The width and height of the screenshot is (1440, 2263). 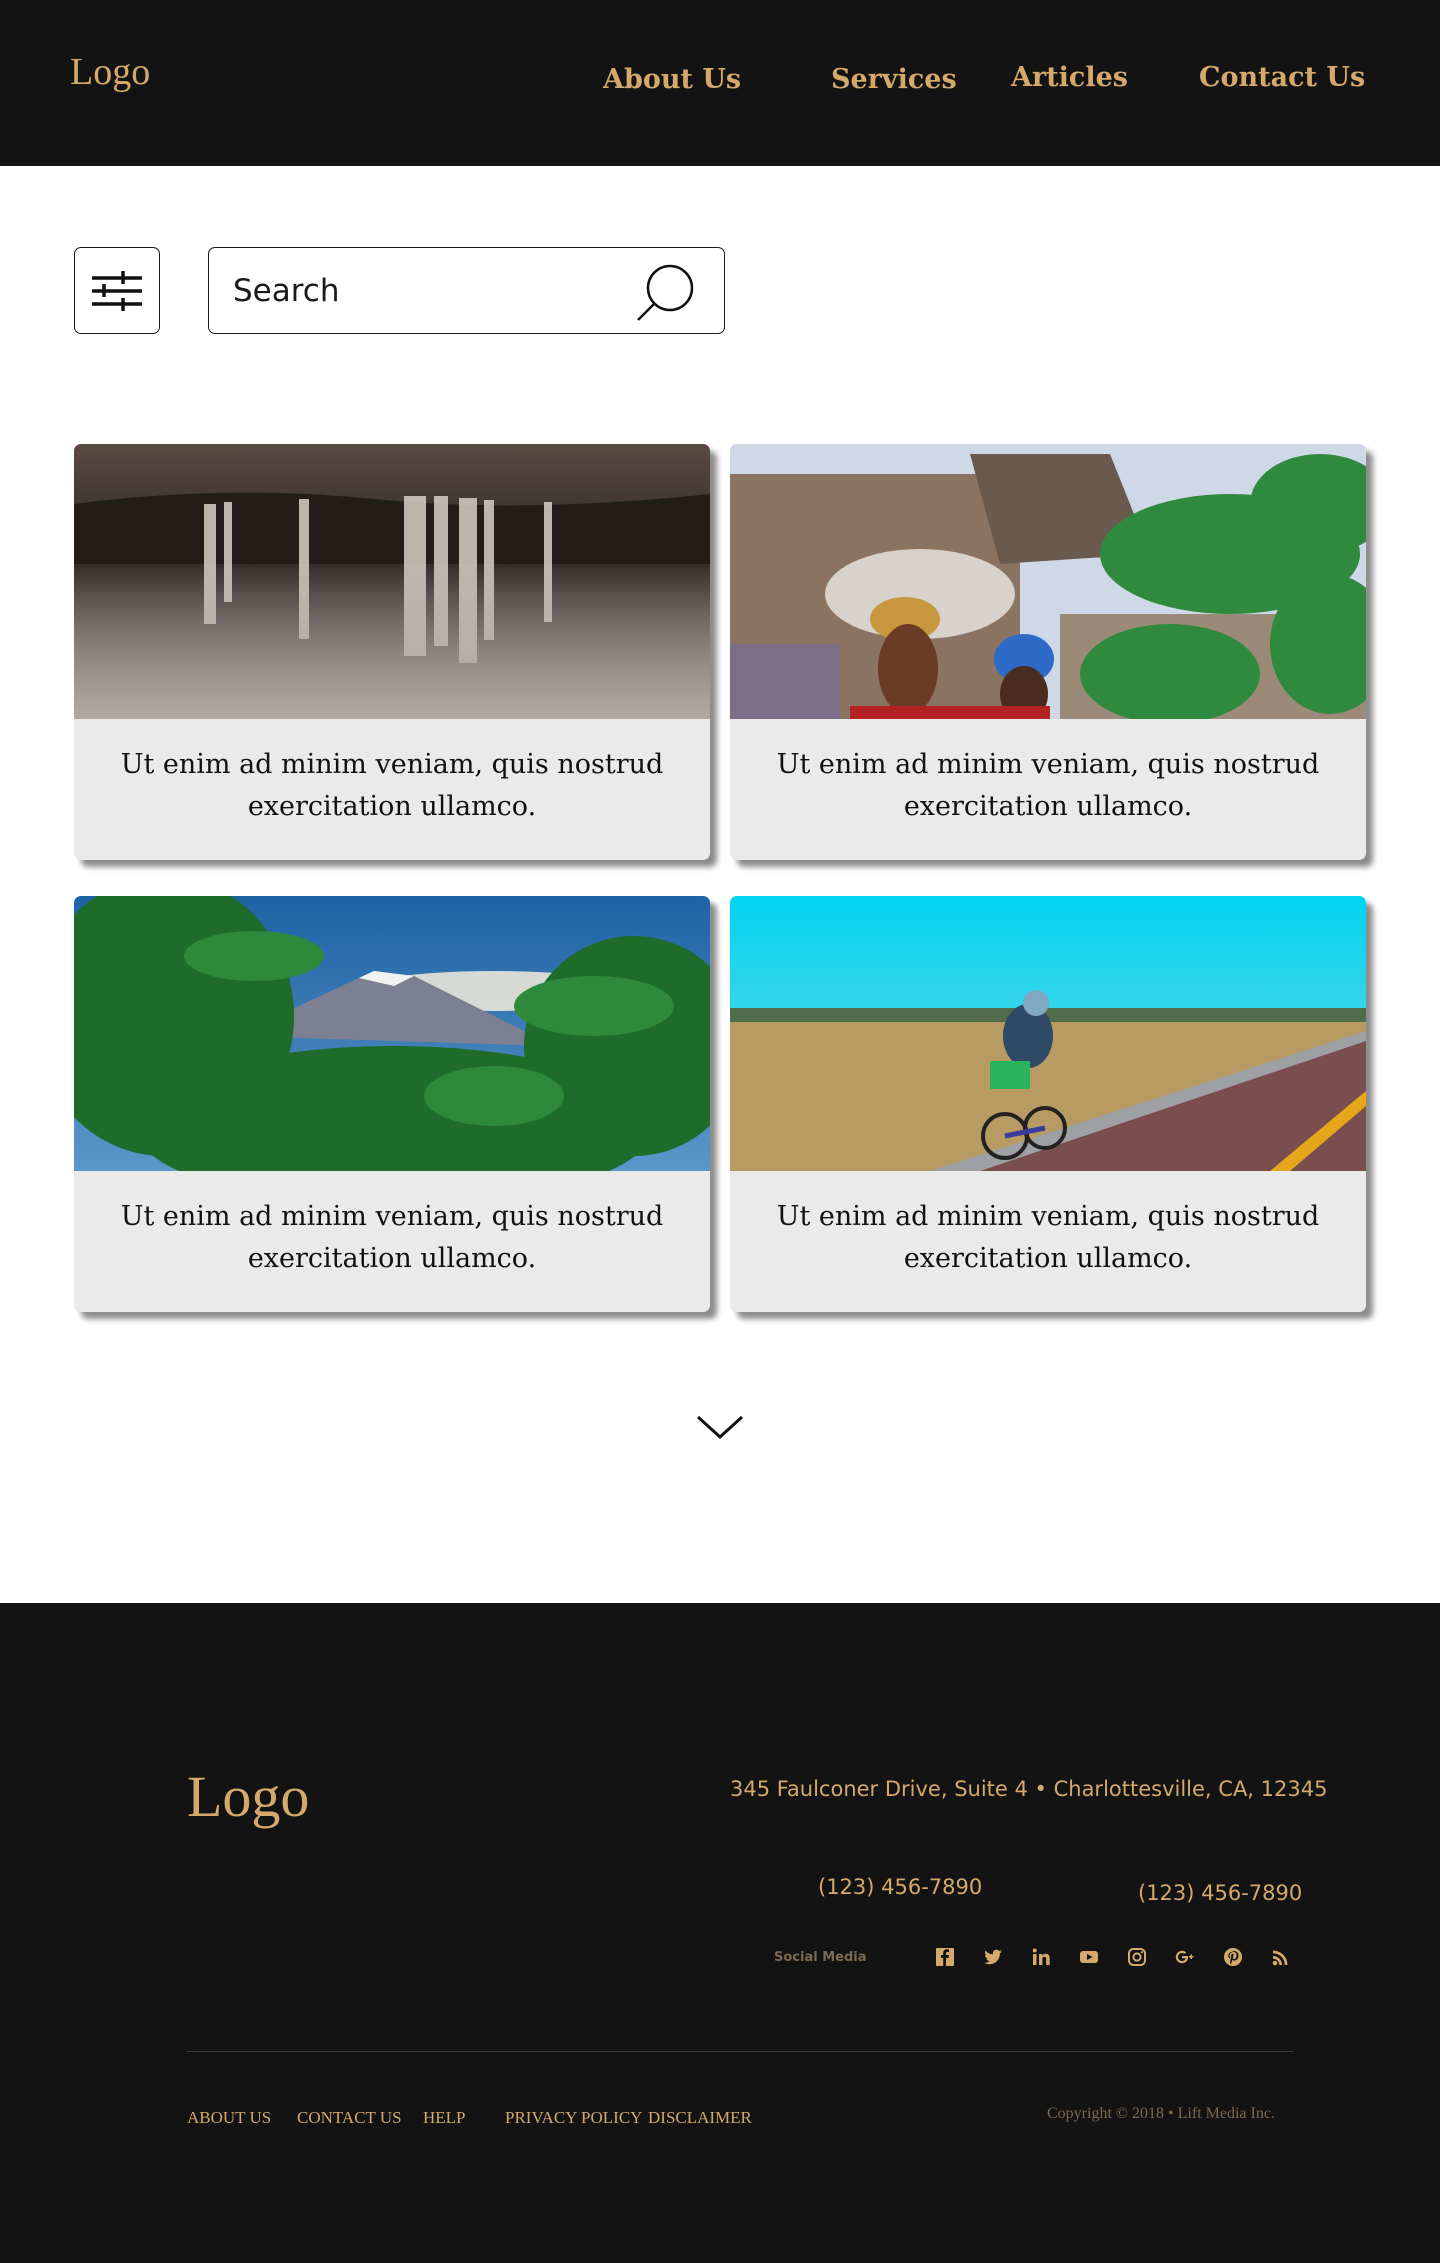 I want to click on facebook-icon, so click(x=945, y=1957).